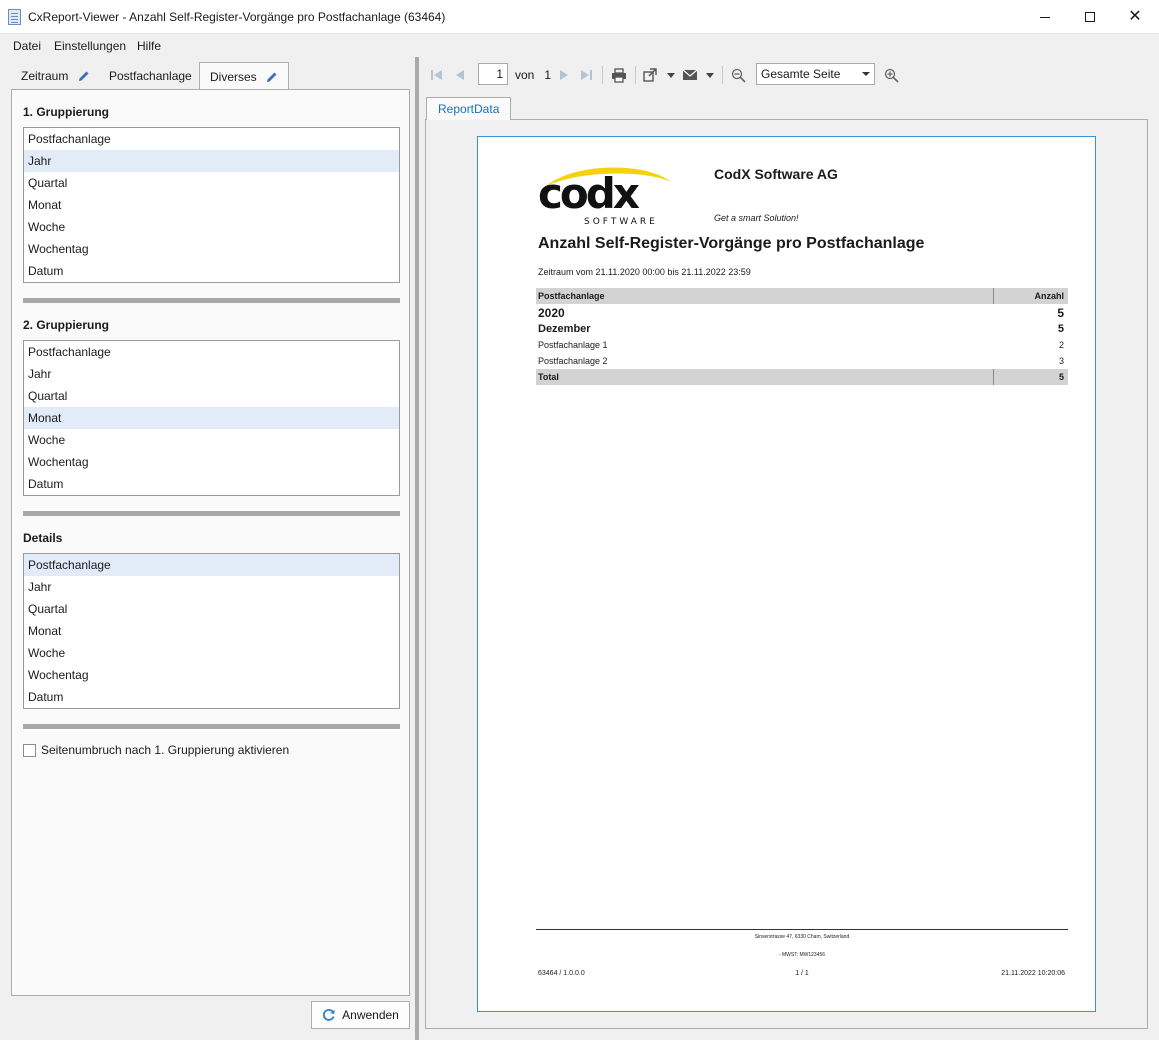  I want to click on previous-page-button, so click(460, 75).